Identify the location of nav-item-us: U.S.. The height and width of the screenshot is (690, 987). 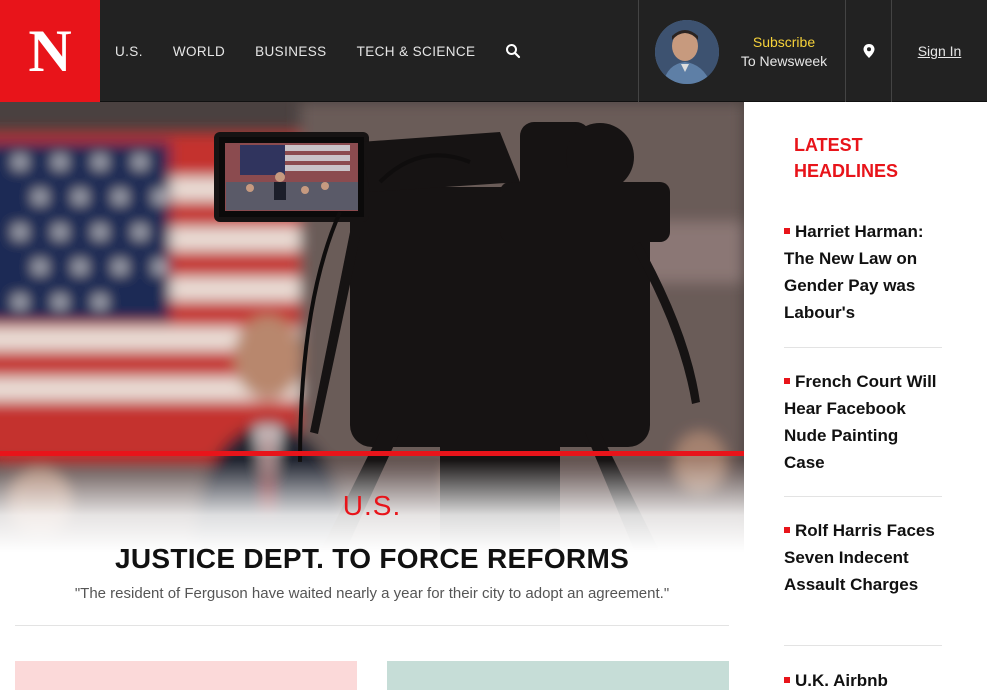
(129, 51).